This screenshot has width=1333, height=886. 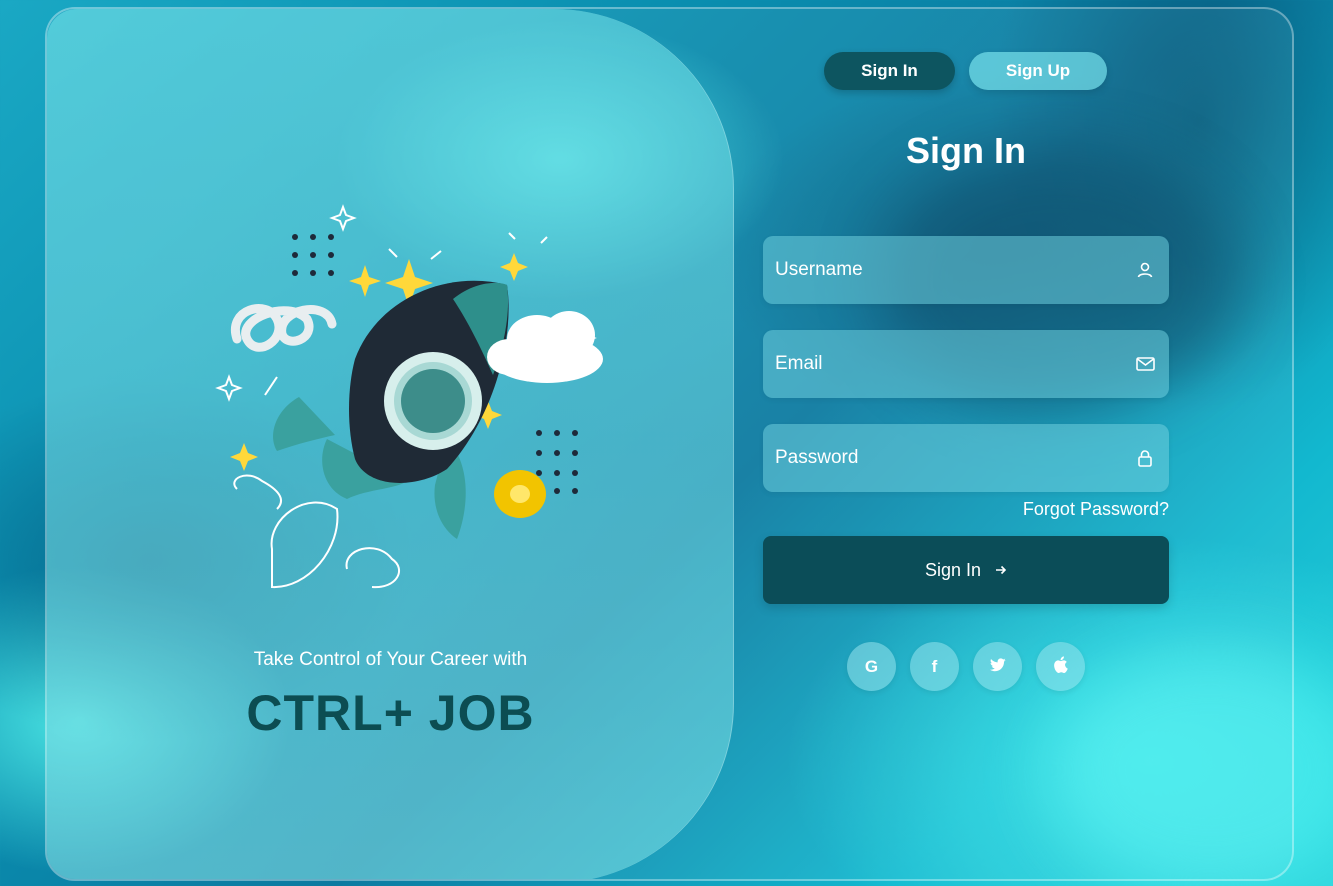 What do you see at coordinates (390, 659) in the screenshot?
I see `hero-tagline: Take Control of Your Career with` at bounding box center [390, 659].